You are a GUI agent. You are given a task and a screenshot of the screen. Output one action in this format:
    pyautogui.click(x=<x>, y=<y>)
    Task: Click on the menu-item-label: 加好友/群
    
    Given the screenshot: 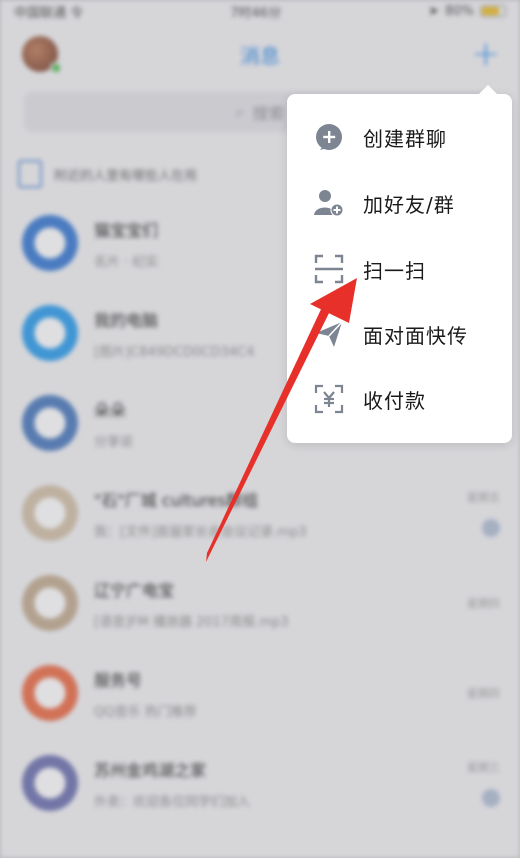 What is the action you would take?
    pyautogui.click(x=409, y=204)
    